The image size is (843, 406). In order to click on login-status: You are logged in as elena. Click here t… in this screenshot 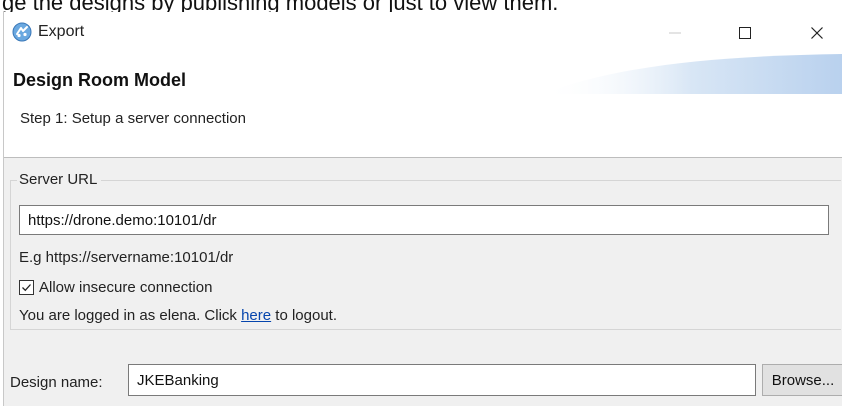, I will do `click(178, 315)`.